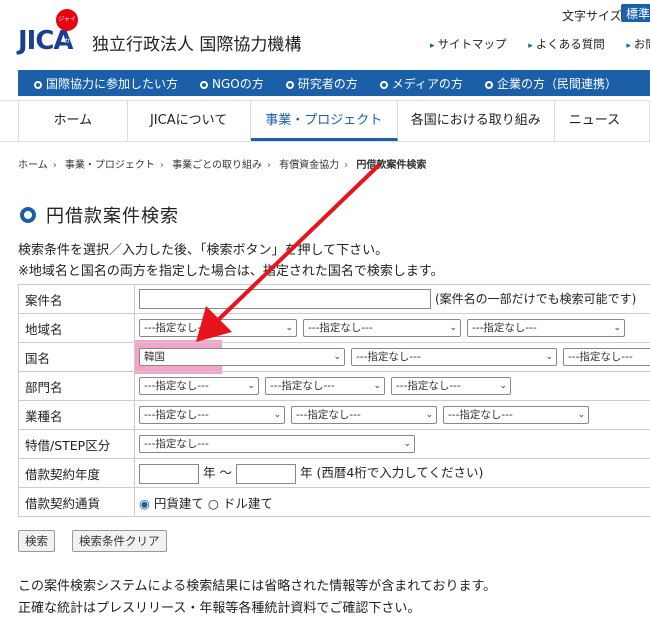 The image size is (650, 618). I want to click on country-select-1: 韓国 ⌄, so click(242, 357).